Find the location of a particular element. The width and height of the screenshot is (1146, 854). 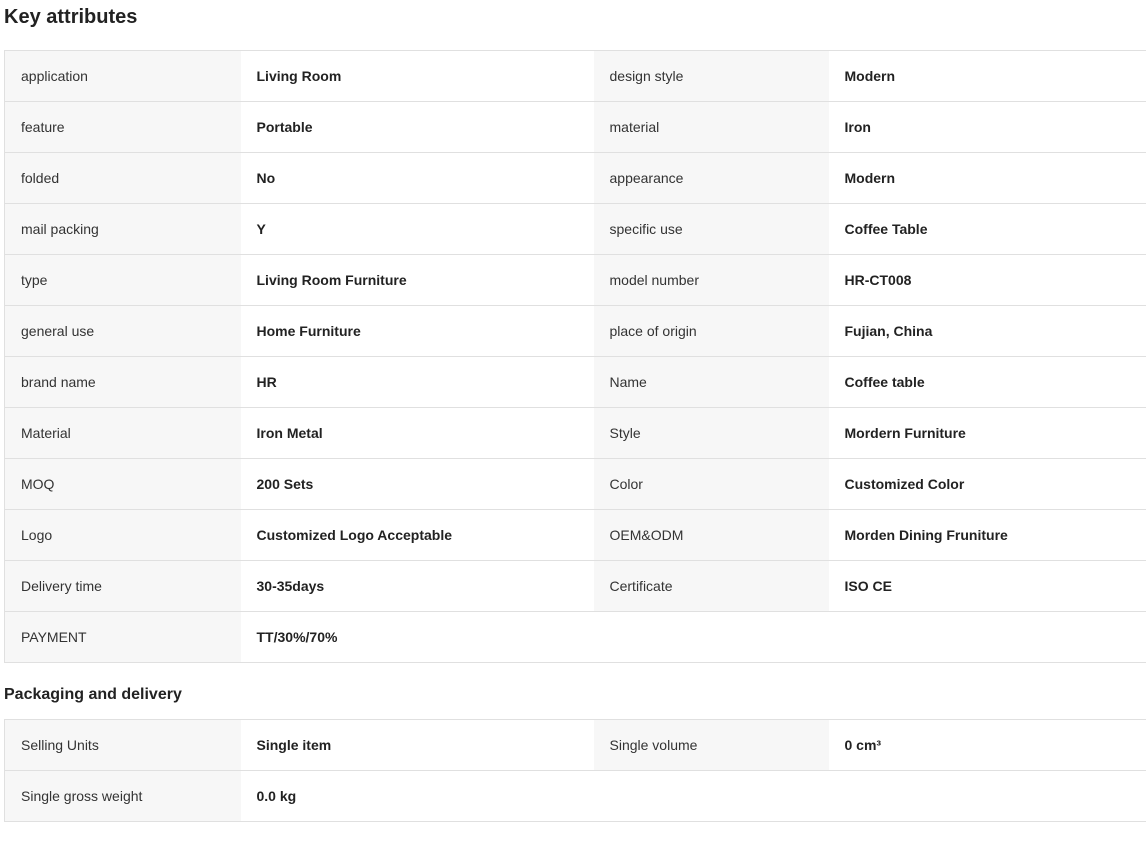

attribute-label: model number is located at coordinates (711, 280).